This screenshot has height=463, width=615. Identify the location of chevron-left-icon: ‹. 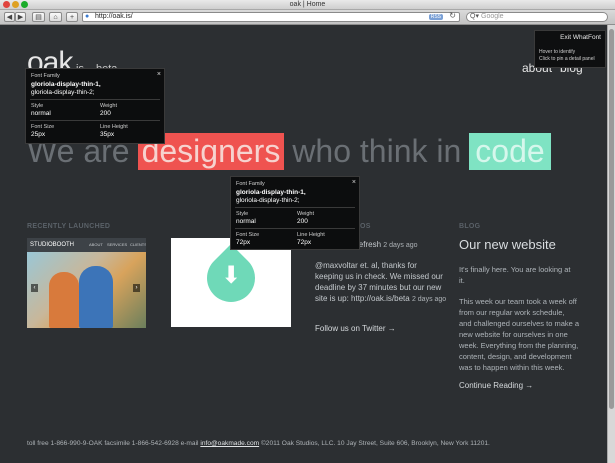
(34, 288).